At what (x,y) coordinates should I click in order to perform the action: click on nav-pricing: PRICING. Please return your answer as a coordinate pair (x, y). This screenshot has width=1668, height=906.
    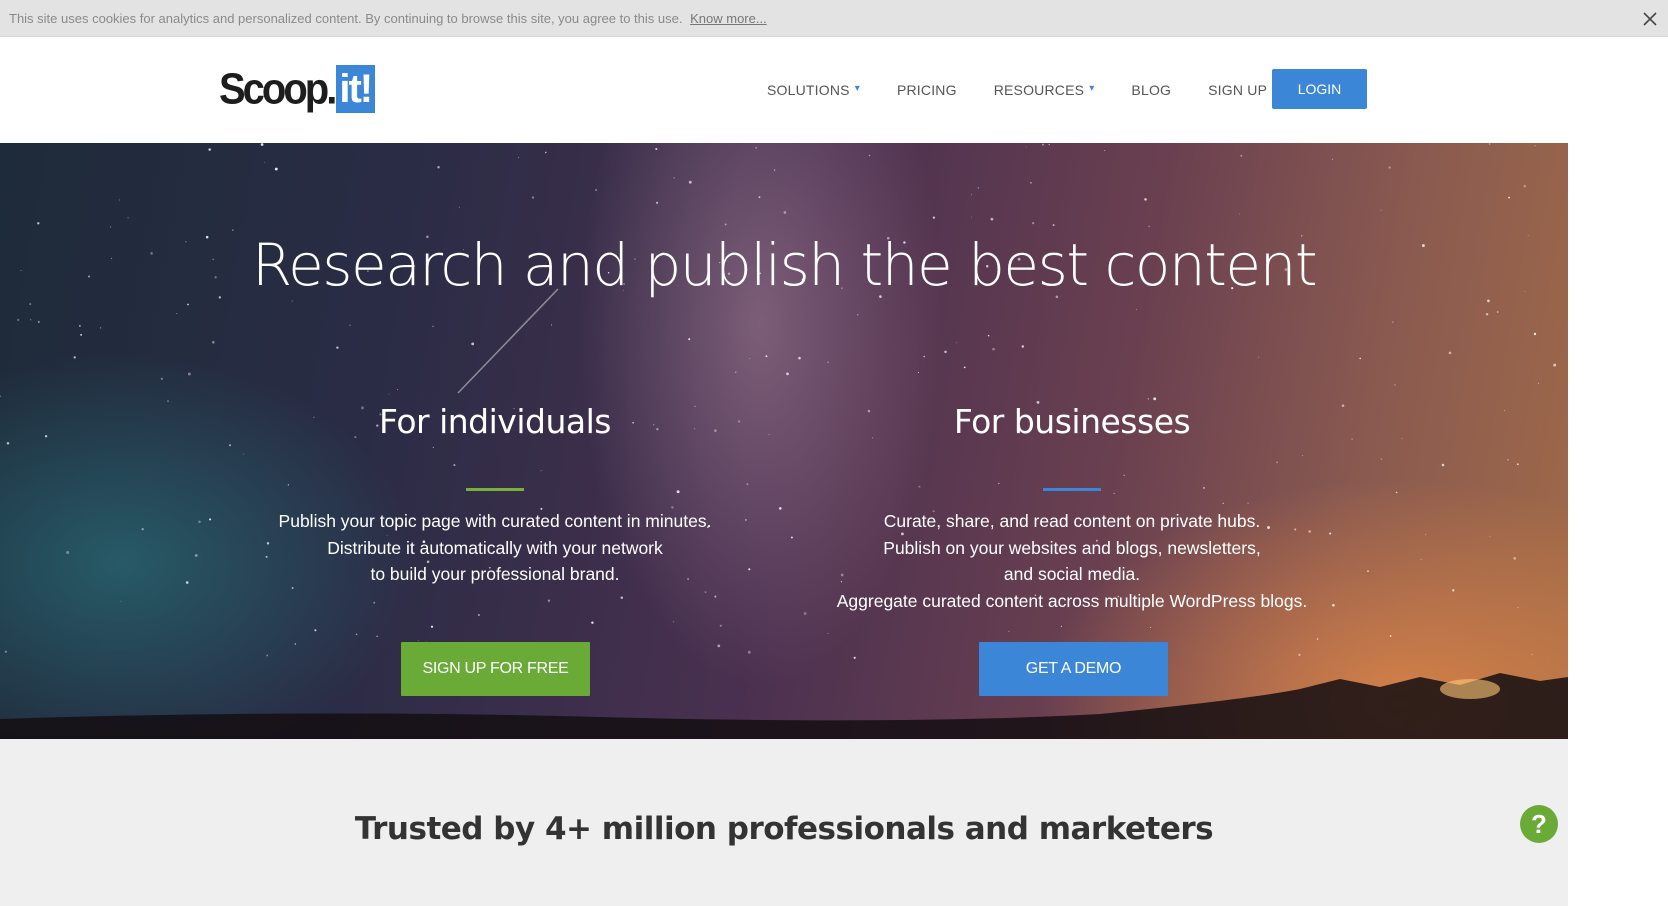
    Looking at the image, I should click on (927, 90).